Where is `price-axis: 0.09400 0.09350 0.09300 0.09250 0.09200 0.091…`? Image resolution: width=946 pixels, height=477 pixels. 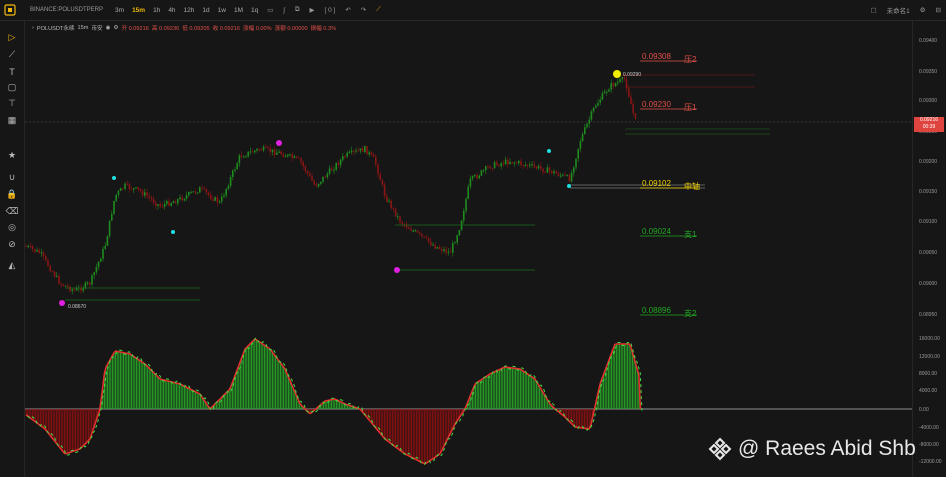 price-axis: 0.09400 0.09350 0.09300 0.09250 0.09200 0.091… is located at coordinates (929, 249).